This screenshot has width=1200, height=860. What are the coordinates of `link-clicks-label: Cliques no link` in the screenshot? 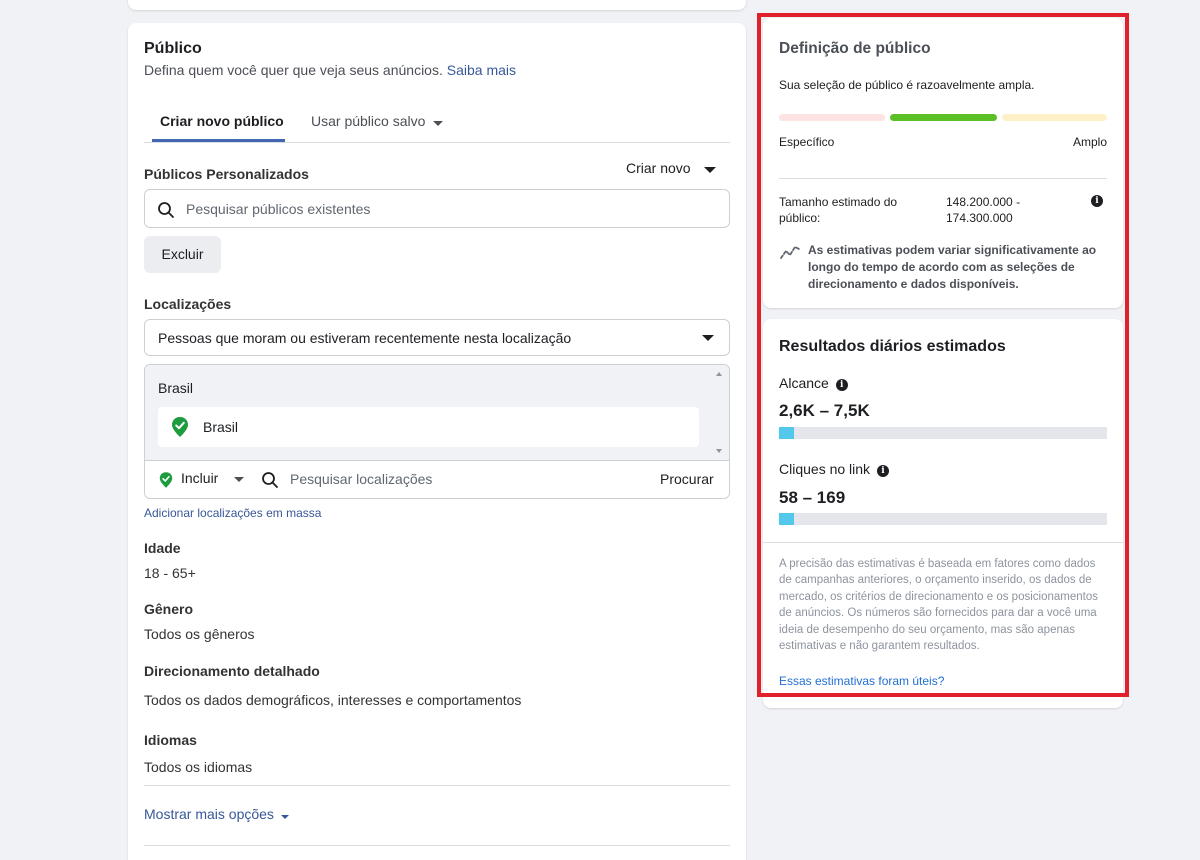 It's located at (825, 469).